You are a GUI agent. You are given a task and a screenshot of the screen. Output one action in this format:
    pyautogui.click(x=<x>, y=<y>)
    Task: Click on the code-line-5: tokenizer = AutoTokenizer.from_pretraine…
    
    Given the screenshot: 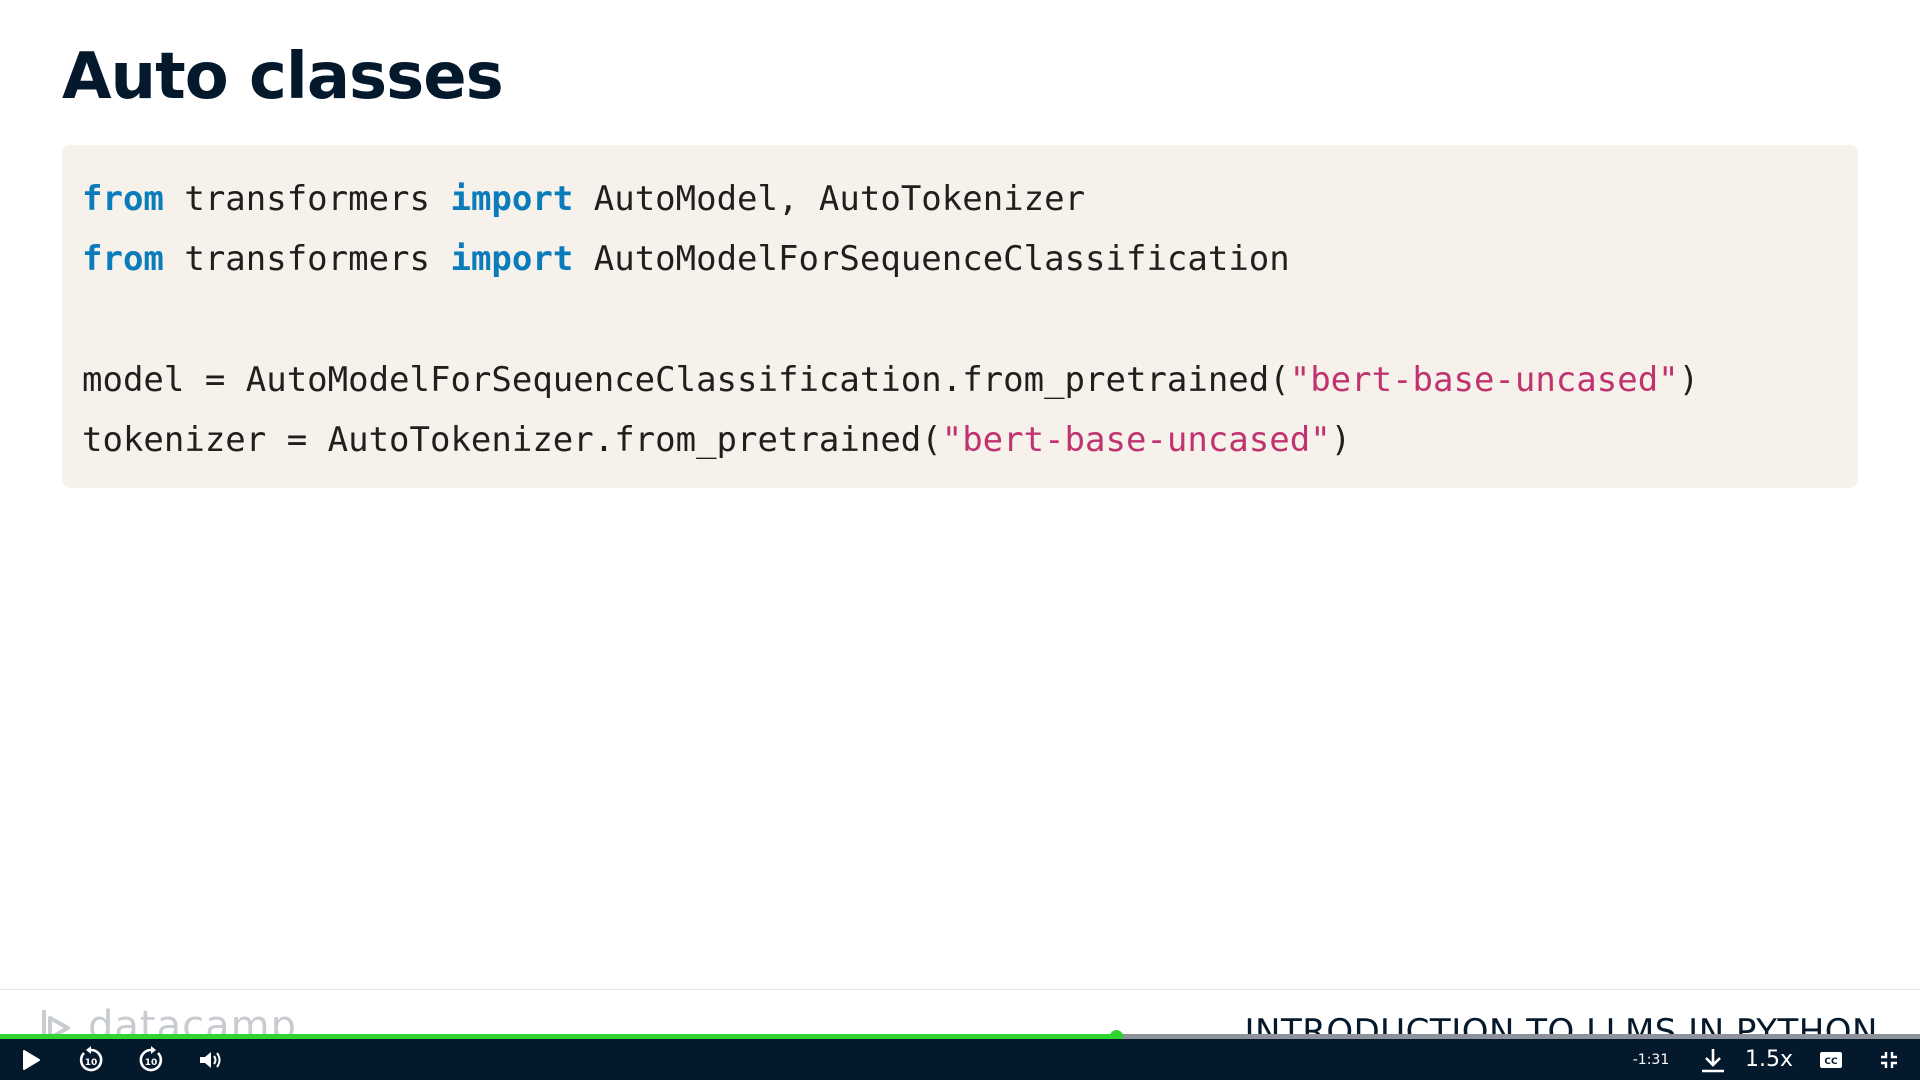 What is the action you would take?
    pyautogui.click(x=970, y=440)
    